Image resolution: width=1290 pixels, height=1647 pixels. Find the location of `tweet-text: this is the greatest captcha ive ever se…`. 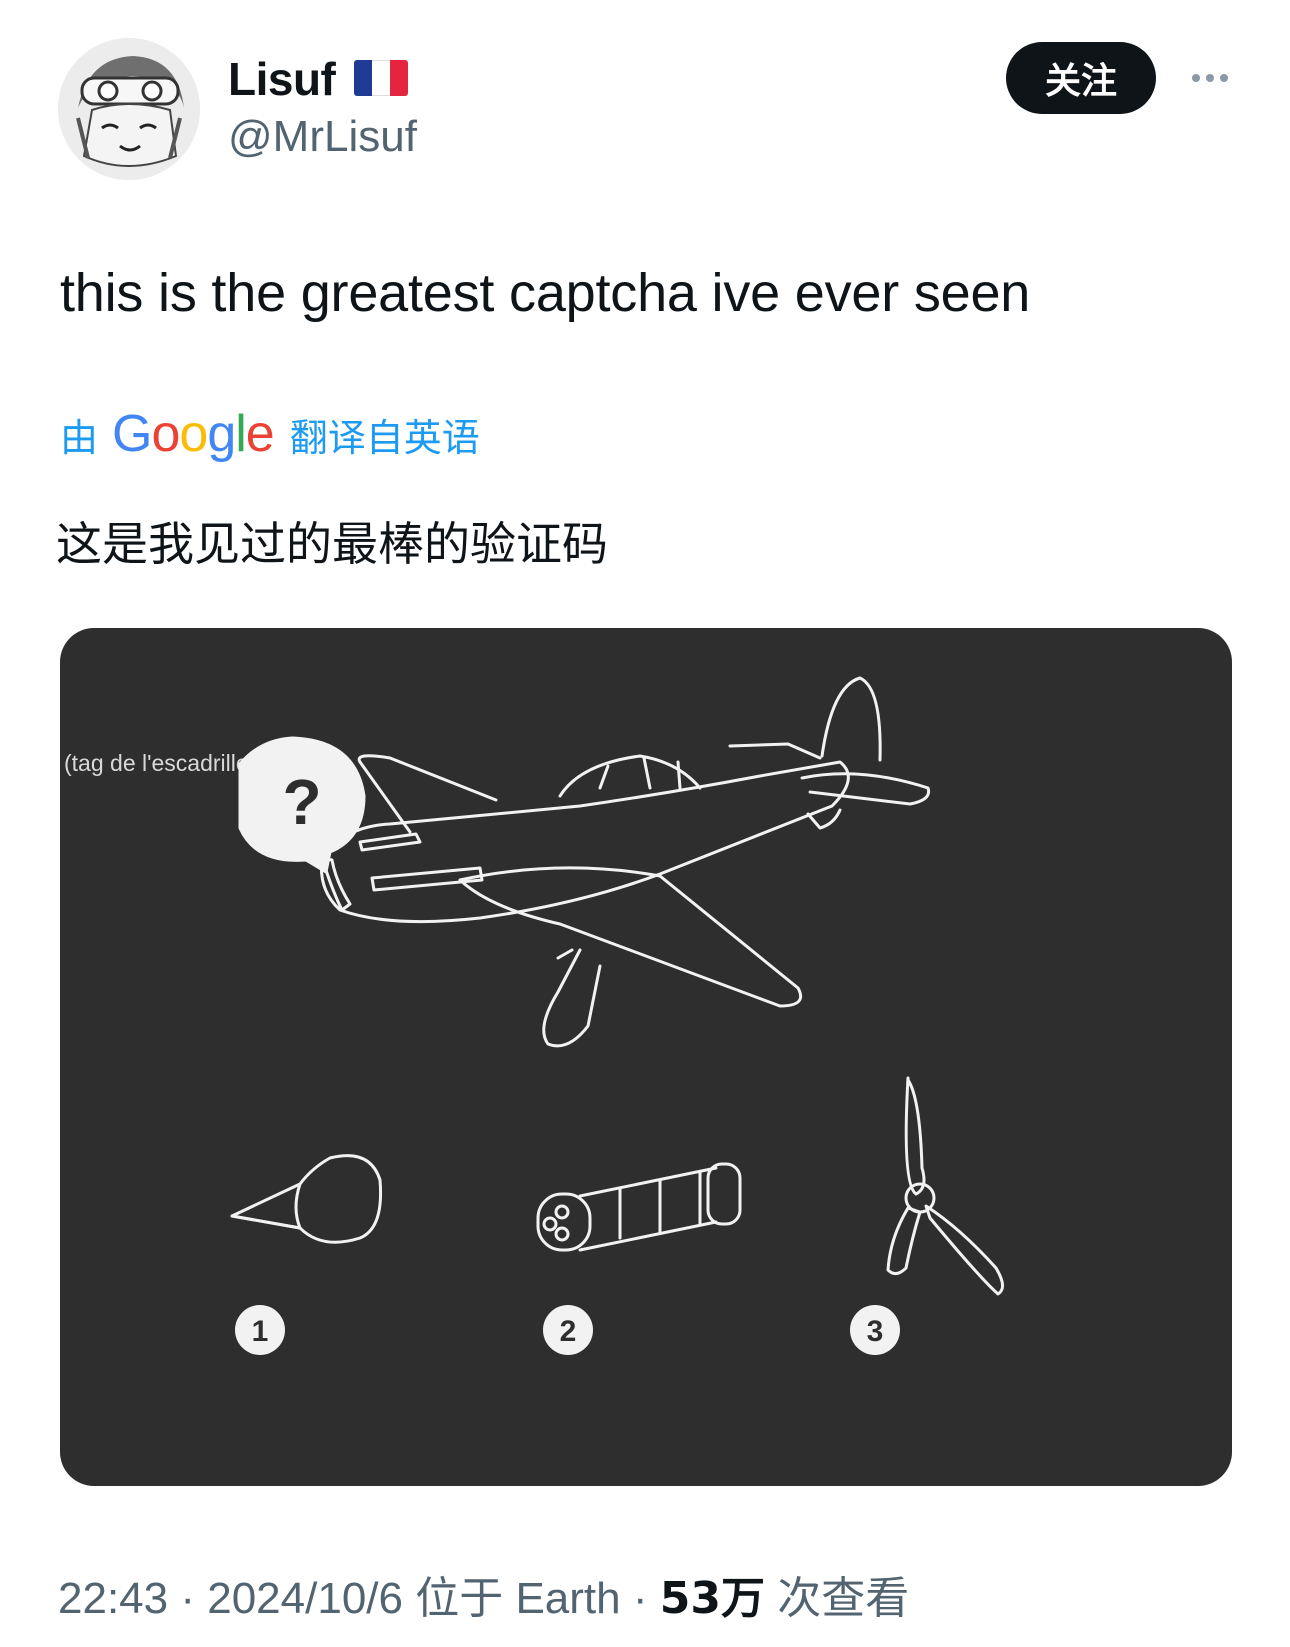

tweet-text: this is the greatest captcha ive ever se… is located at coordinates (545, 293).